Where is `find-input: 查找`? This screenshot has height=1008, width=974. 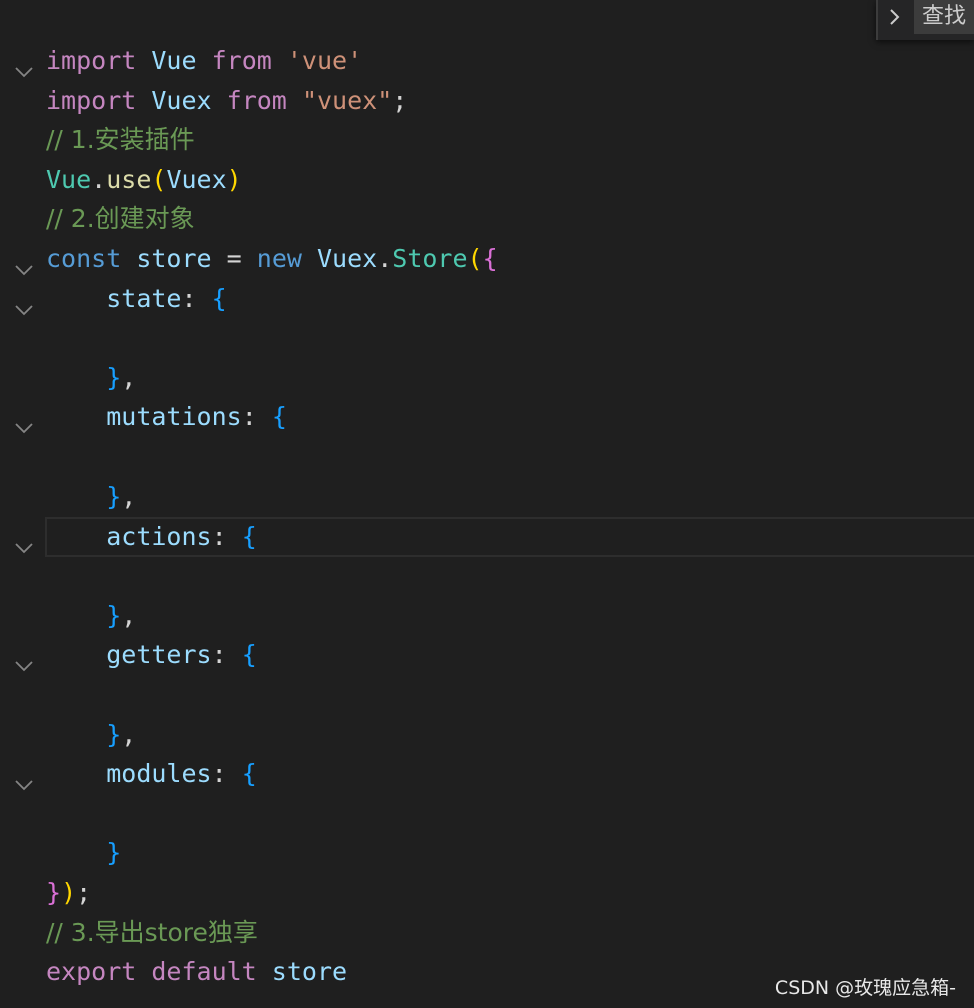 find-input: 查找 is located at coordinates (944, 17).